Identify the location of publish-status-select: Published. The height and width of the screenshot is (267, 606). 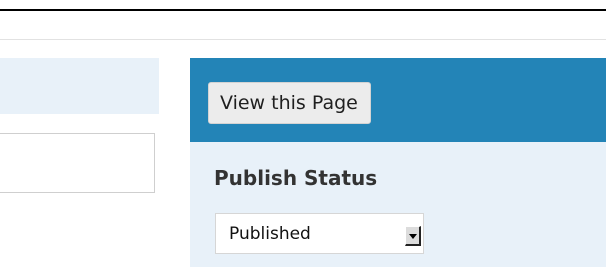
(319, 233).